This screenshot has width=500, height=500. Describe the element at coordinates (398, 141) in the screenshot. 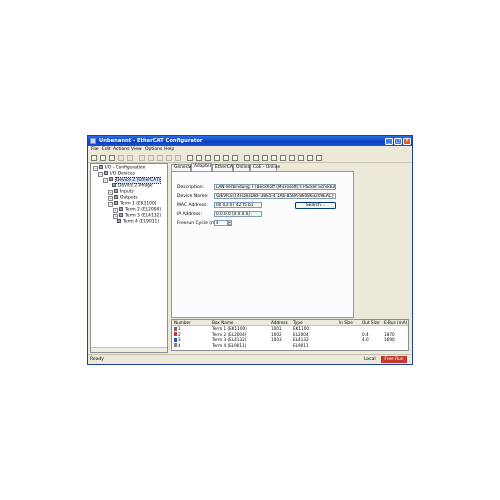

I see `maximize-button: □` at that location.